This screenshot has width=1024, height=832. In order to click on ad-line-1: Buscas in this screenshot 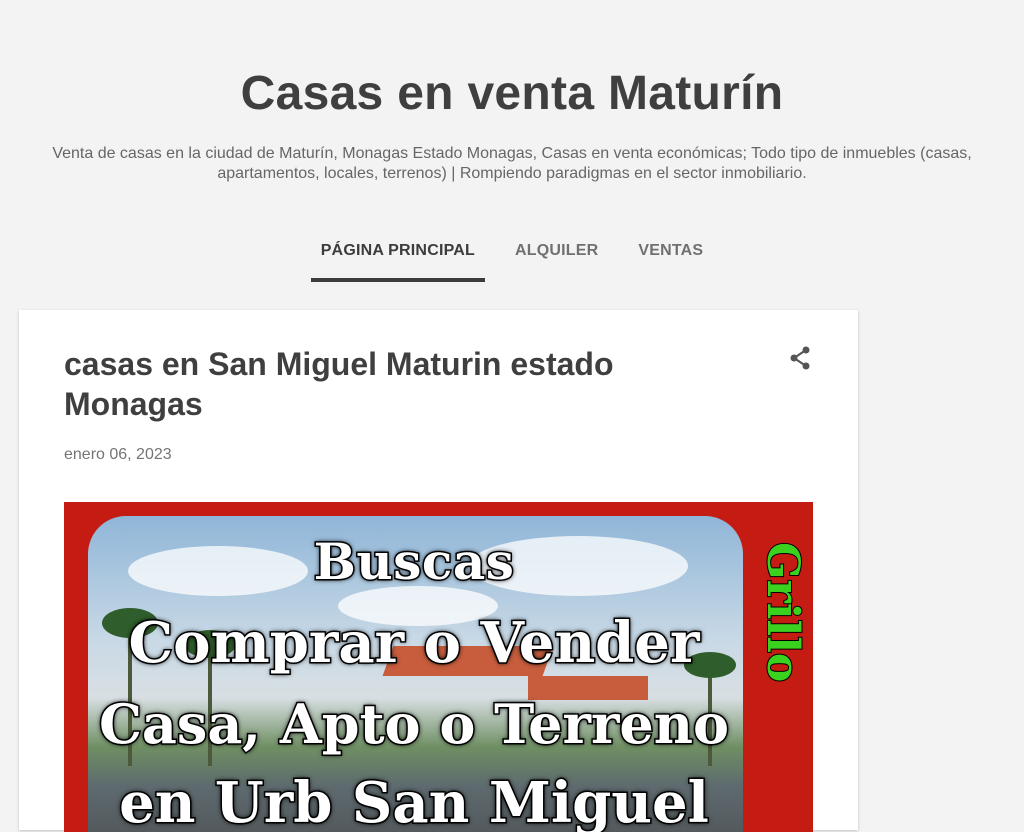, I will do `click(413, 562)`.